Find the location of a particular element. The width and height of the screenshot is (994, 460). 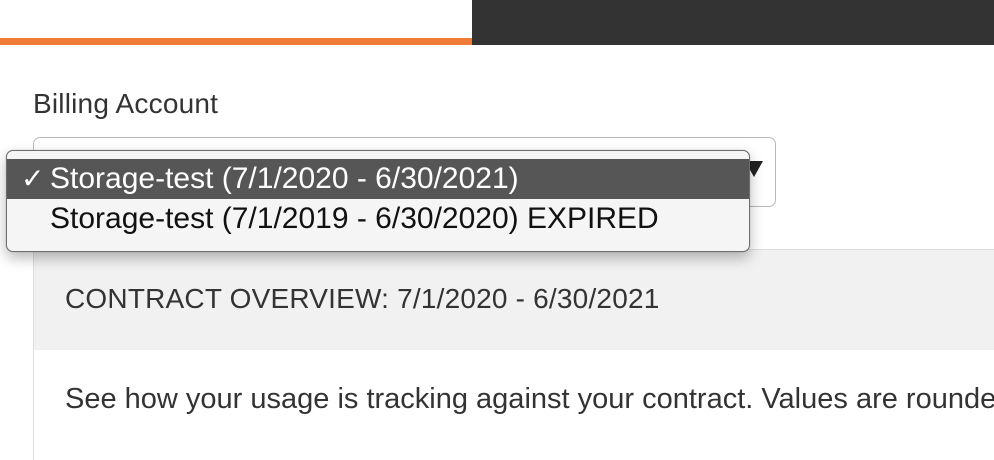

brand-logo is located at coordinates (188, 5).